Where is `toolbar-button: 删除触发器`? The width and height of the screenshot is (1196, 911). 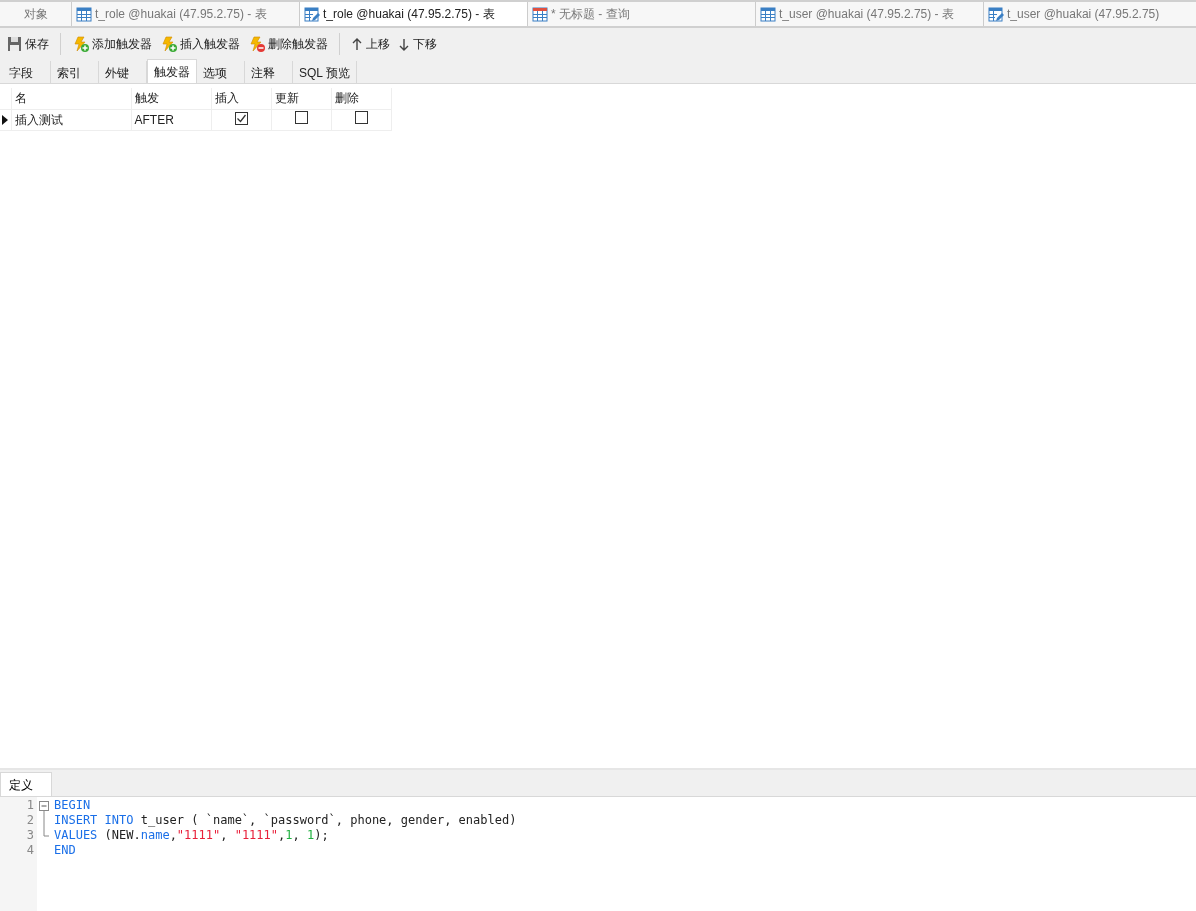
toolbar-button: 删除触发器 is located at coordinates (288, 44).